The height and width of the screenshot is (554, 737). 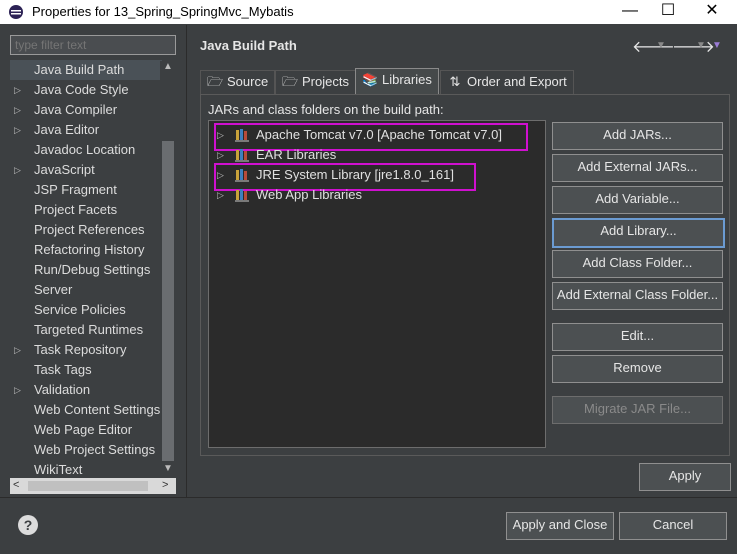 What do you see at coordinates (64, 169) in the screenshot?
I see `tree-item-label: JavaScript` at bounding box center [64, 169].